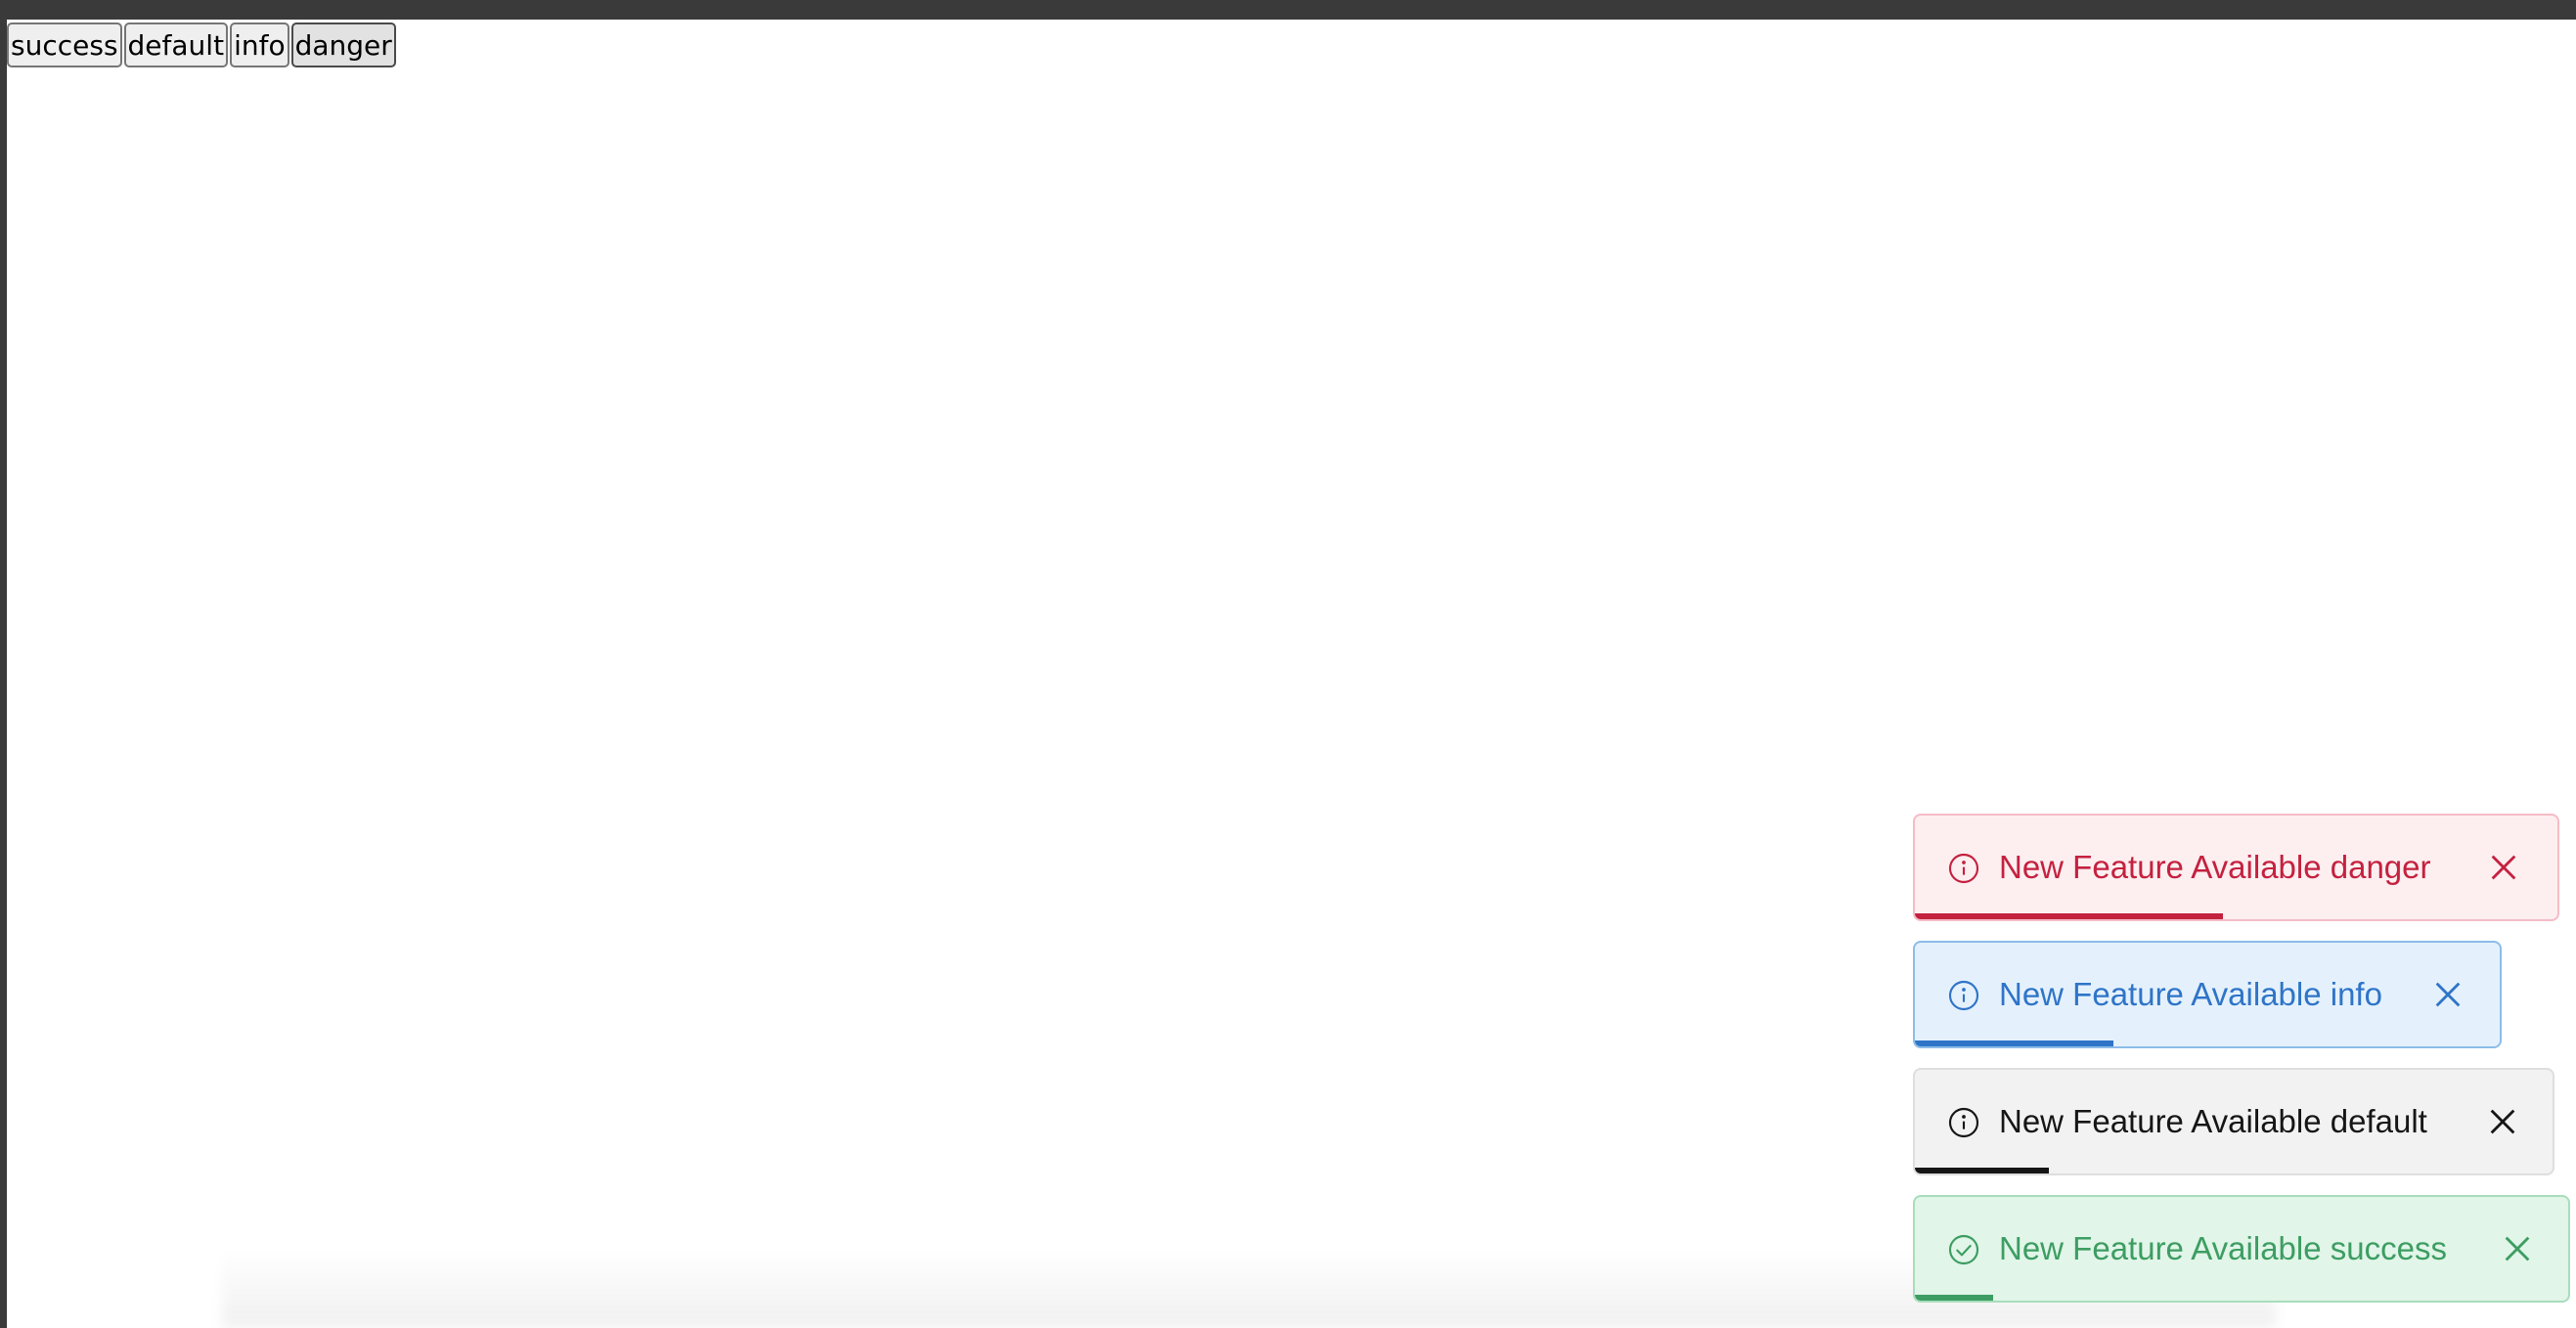 This screenshot has width=2576, height=1328. What do you see at coordinates (1963, 1249) in the screenshot?
I see `check-circle-icon` at bounding box center [1963, 1249].